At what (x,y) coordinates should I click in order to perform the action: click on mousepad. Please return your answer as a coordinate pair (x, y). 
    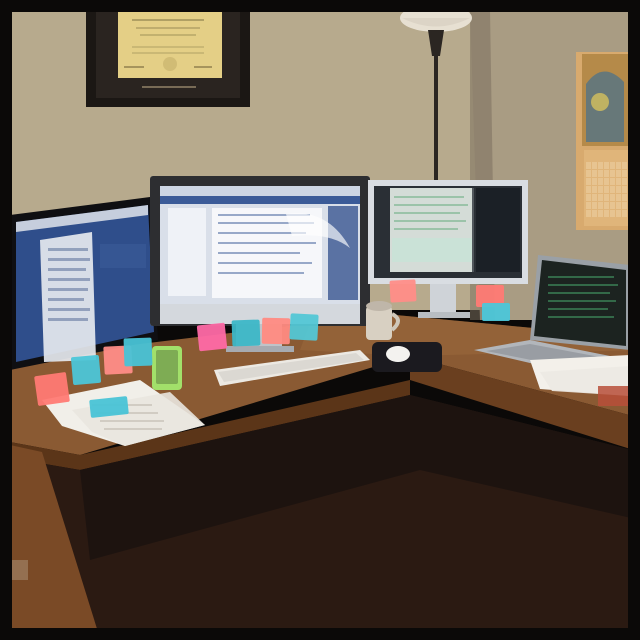
    Looking at the image, I should click on (407, 357).